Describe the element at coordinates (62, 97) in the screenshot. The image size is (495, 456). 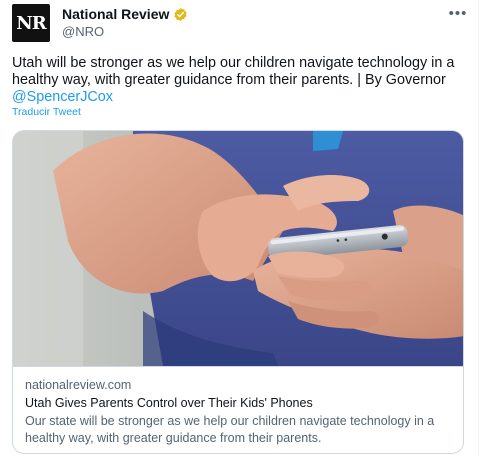
I see `mention-link: @SpencerJCox` at that location.